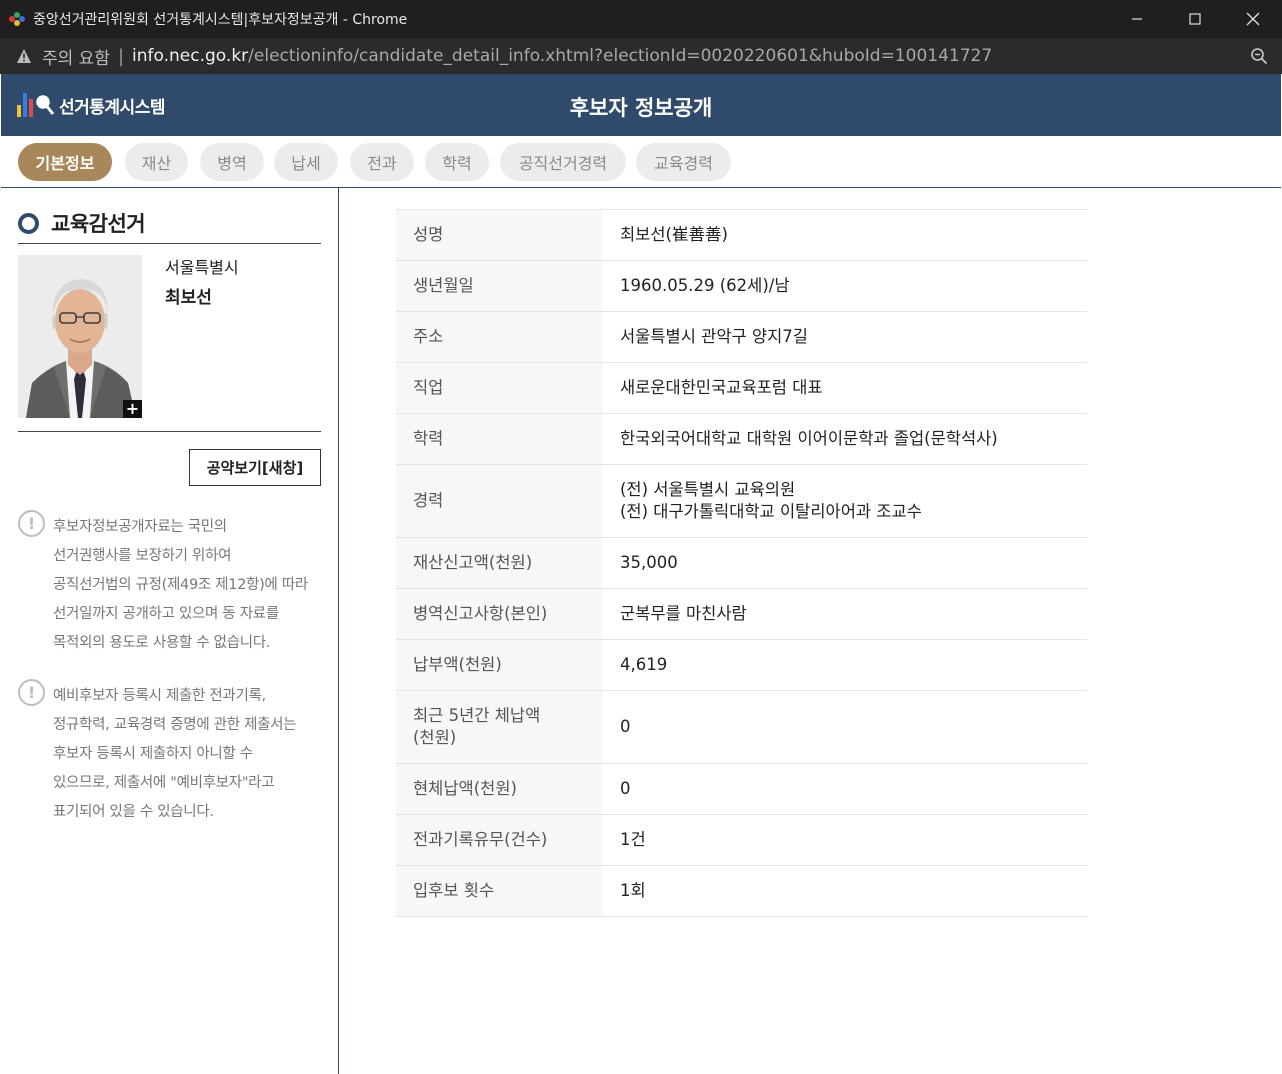  What do you see at coordinates (188, 298) in the screenshot?
I see `candidate-name: 최보선` at bounding box center [188, 298].